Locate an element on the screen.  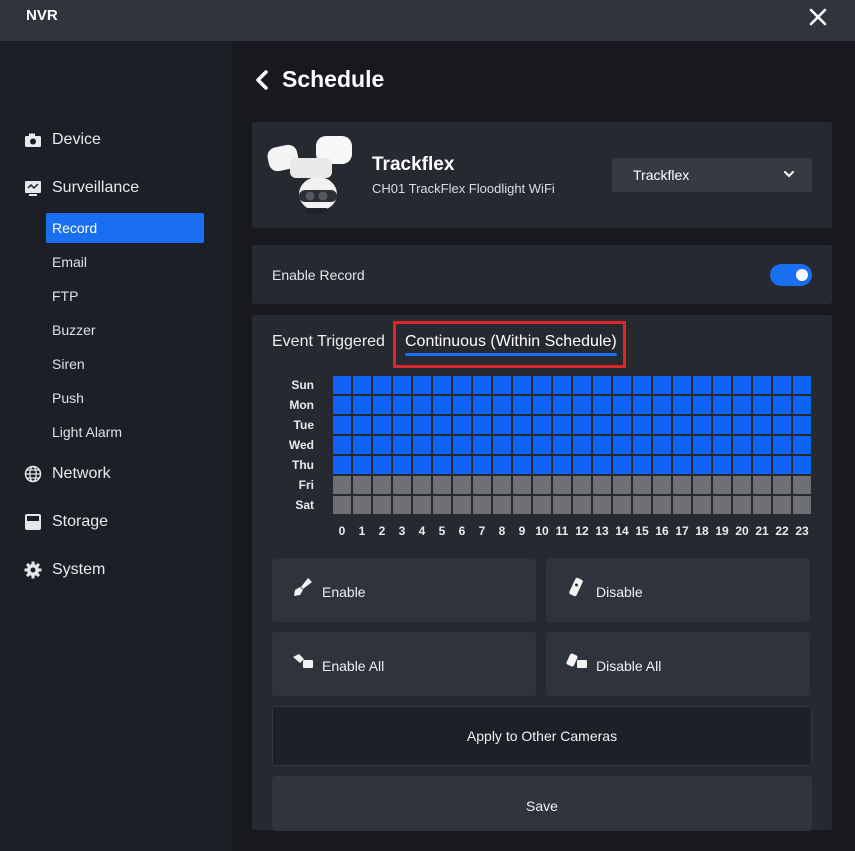
sidebar-item-buzzer: Buzzer is located at coordinates (125, 330).